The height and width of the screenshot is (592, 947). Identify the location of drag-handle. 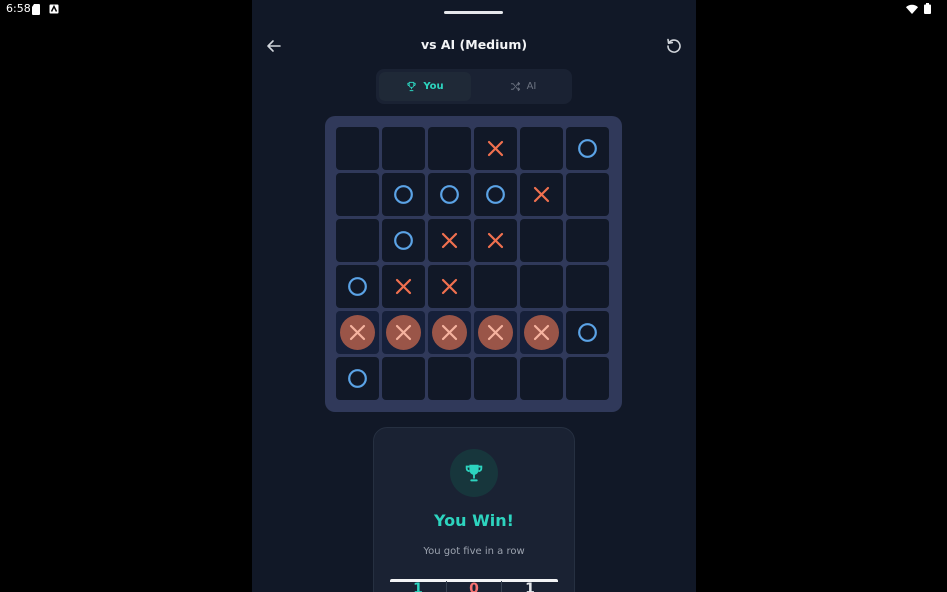
(473, 12).